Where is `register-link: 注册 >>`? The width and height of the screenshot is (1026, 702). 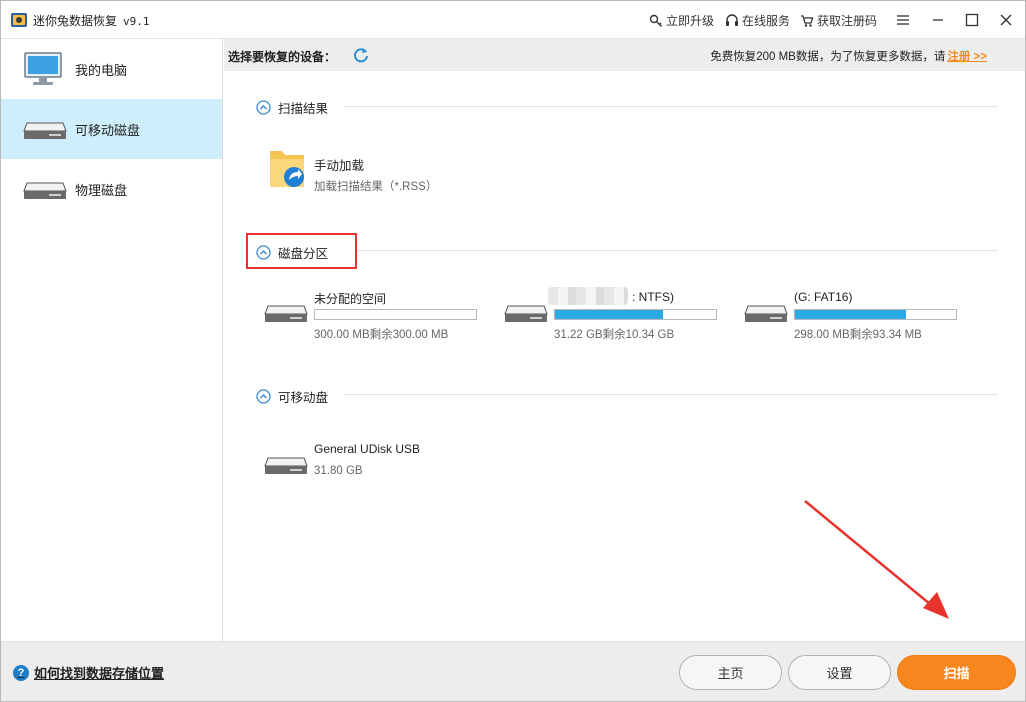 register-link: 注册 >> is located at coordinates (967, 57).